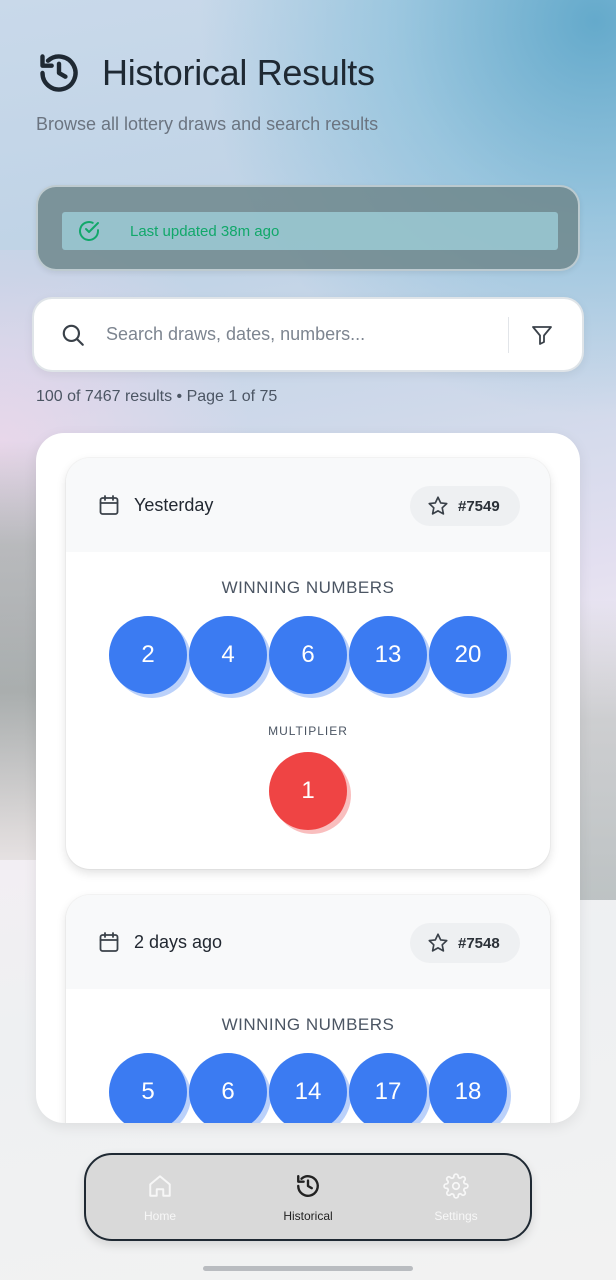  I want to click on draw-date: Yesterday, so click(174, 504).